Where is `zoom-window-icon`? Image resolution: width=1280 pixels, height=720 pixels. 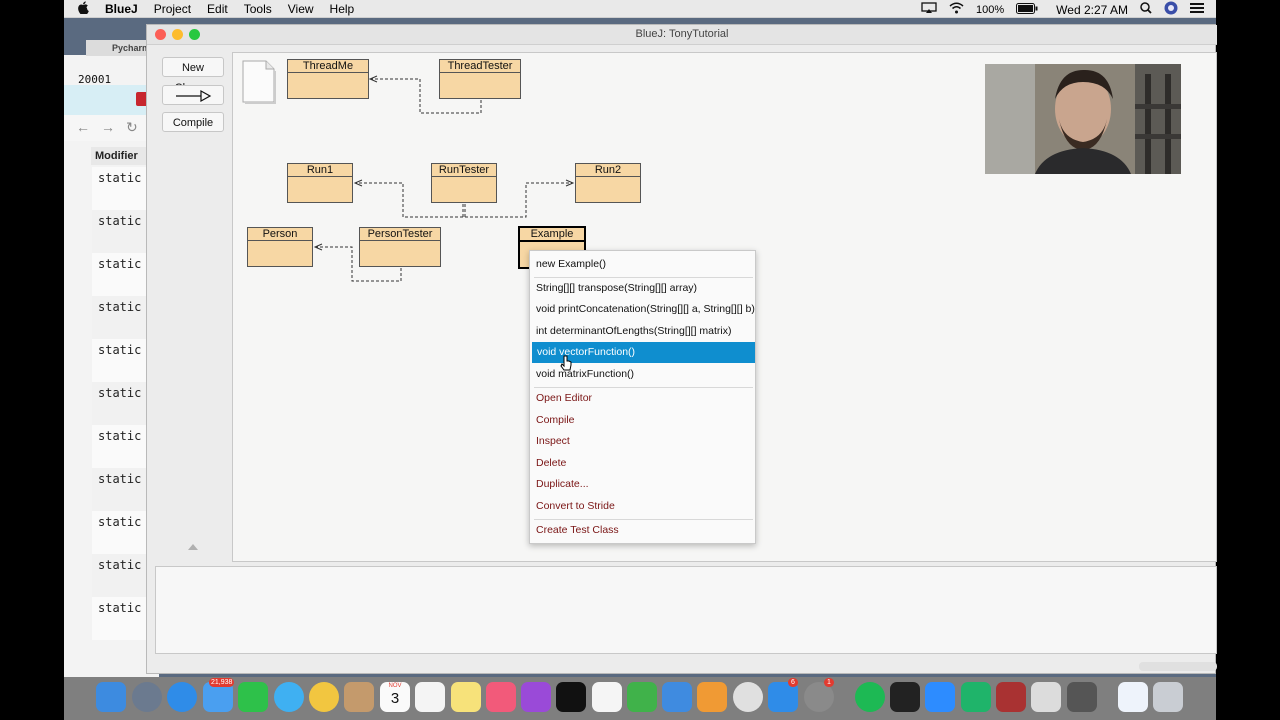
zoom-window-icon is located at coordinates (194, 34).